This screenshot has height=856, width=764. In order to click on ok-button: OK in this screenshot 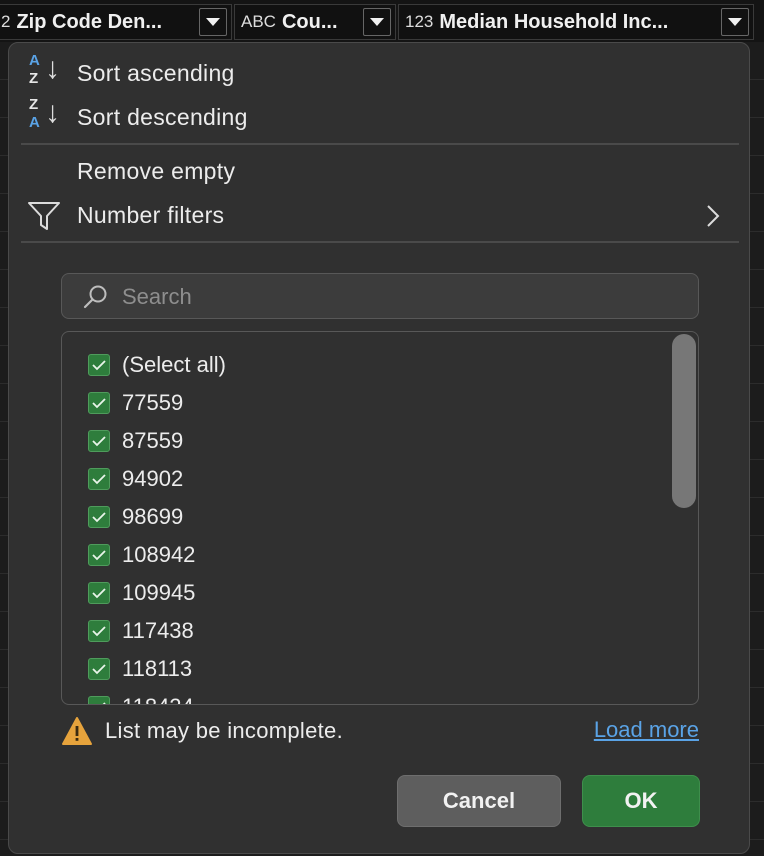, I will do `click(641, 801)`.